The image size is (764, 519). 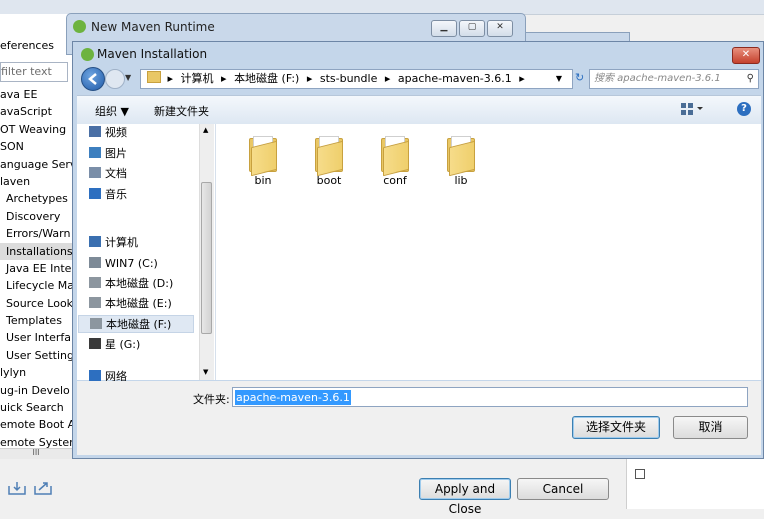 I want to click on nav-item: 视频, so click(x=108, y=133).